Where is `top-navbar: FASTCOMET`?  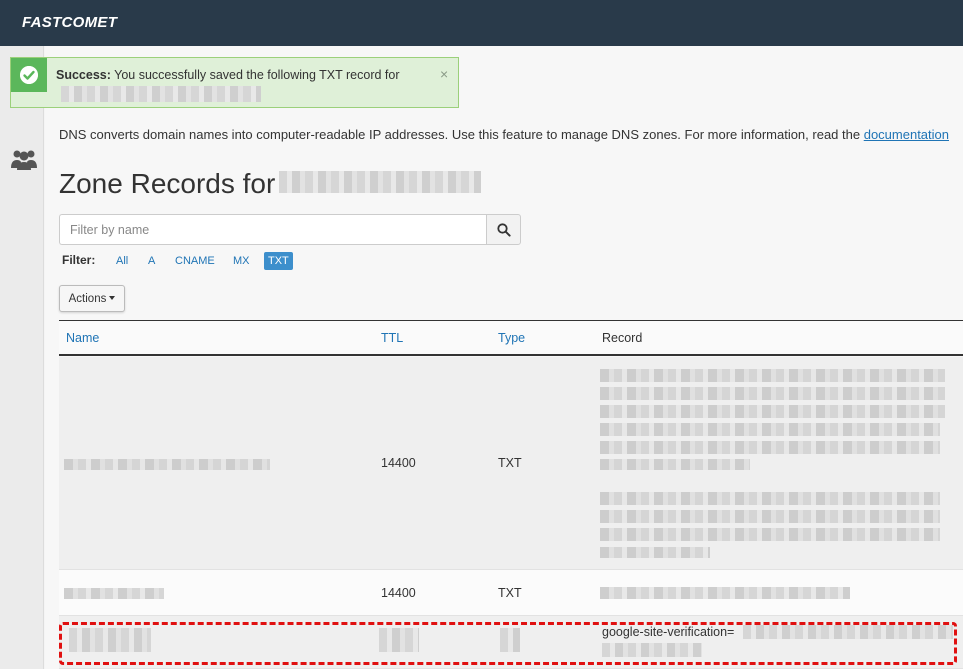 top-navbar: FASTCOMET is located at coordinates (481, 23).